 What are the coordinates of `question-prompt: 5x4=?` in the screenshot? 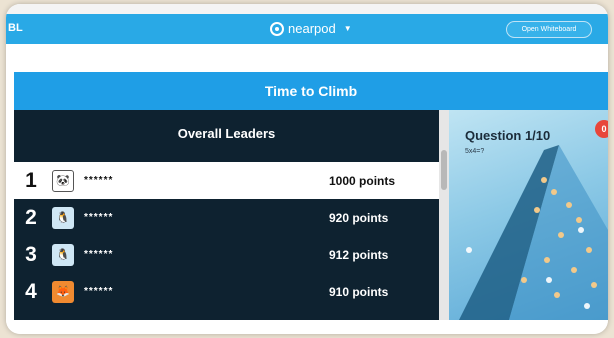 It's located at (475, 151).